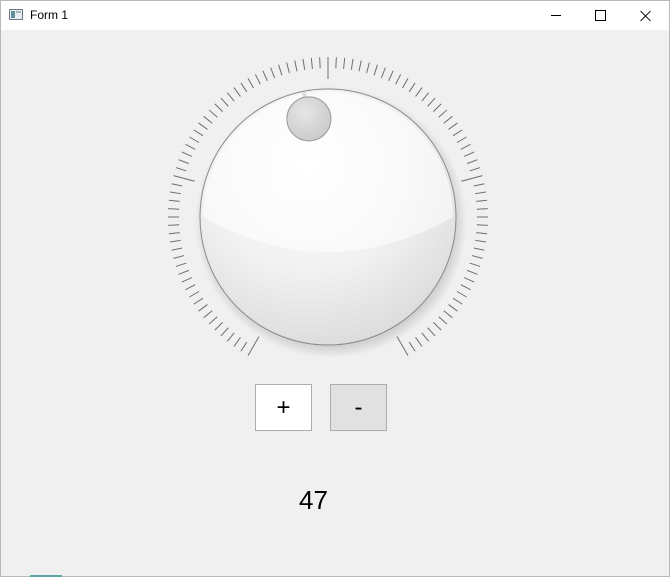 The height and width of the screenshot is (577, 670). I want to click on knob-pointer, so click(309, 119).